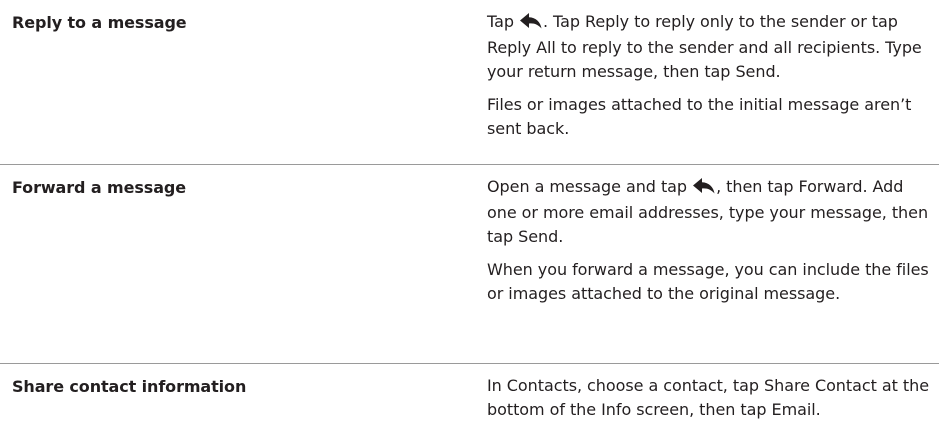  I want to click on task-name: Forward a message, so click(99, 187).